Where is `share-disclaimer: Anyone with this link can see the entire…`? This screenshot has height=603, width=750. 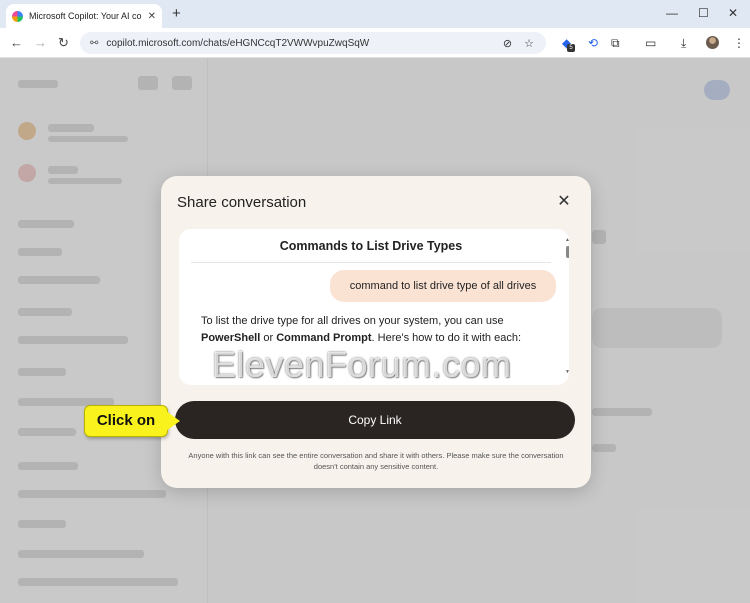
share-disclaimer: Anyone with this link can see the entire… is located at coordinates (376, 461).